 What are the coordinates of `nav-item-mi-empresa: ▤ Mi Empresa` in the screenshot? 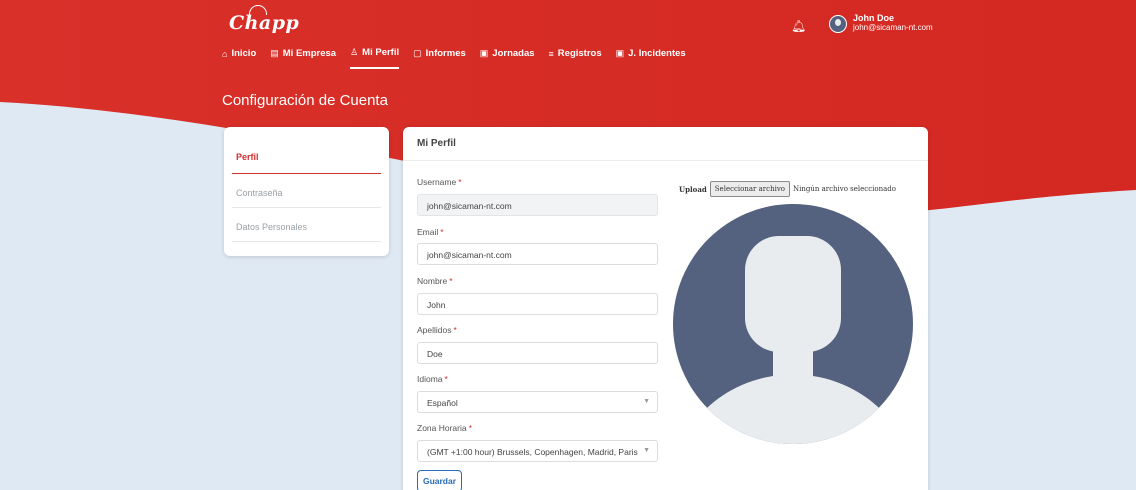 It's located at (303, 58).